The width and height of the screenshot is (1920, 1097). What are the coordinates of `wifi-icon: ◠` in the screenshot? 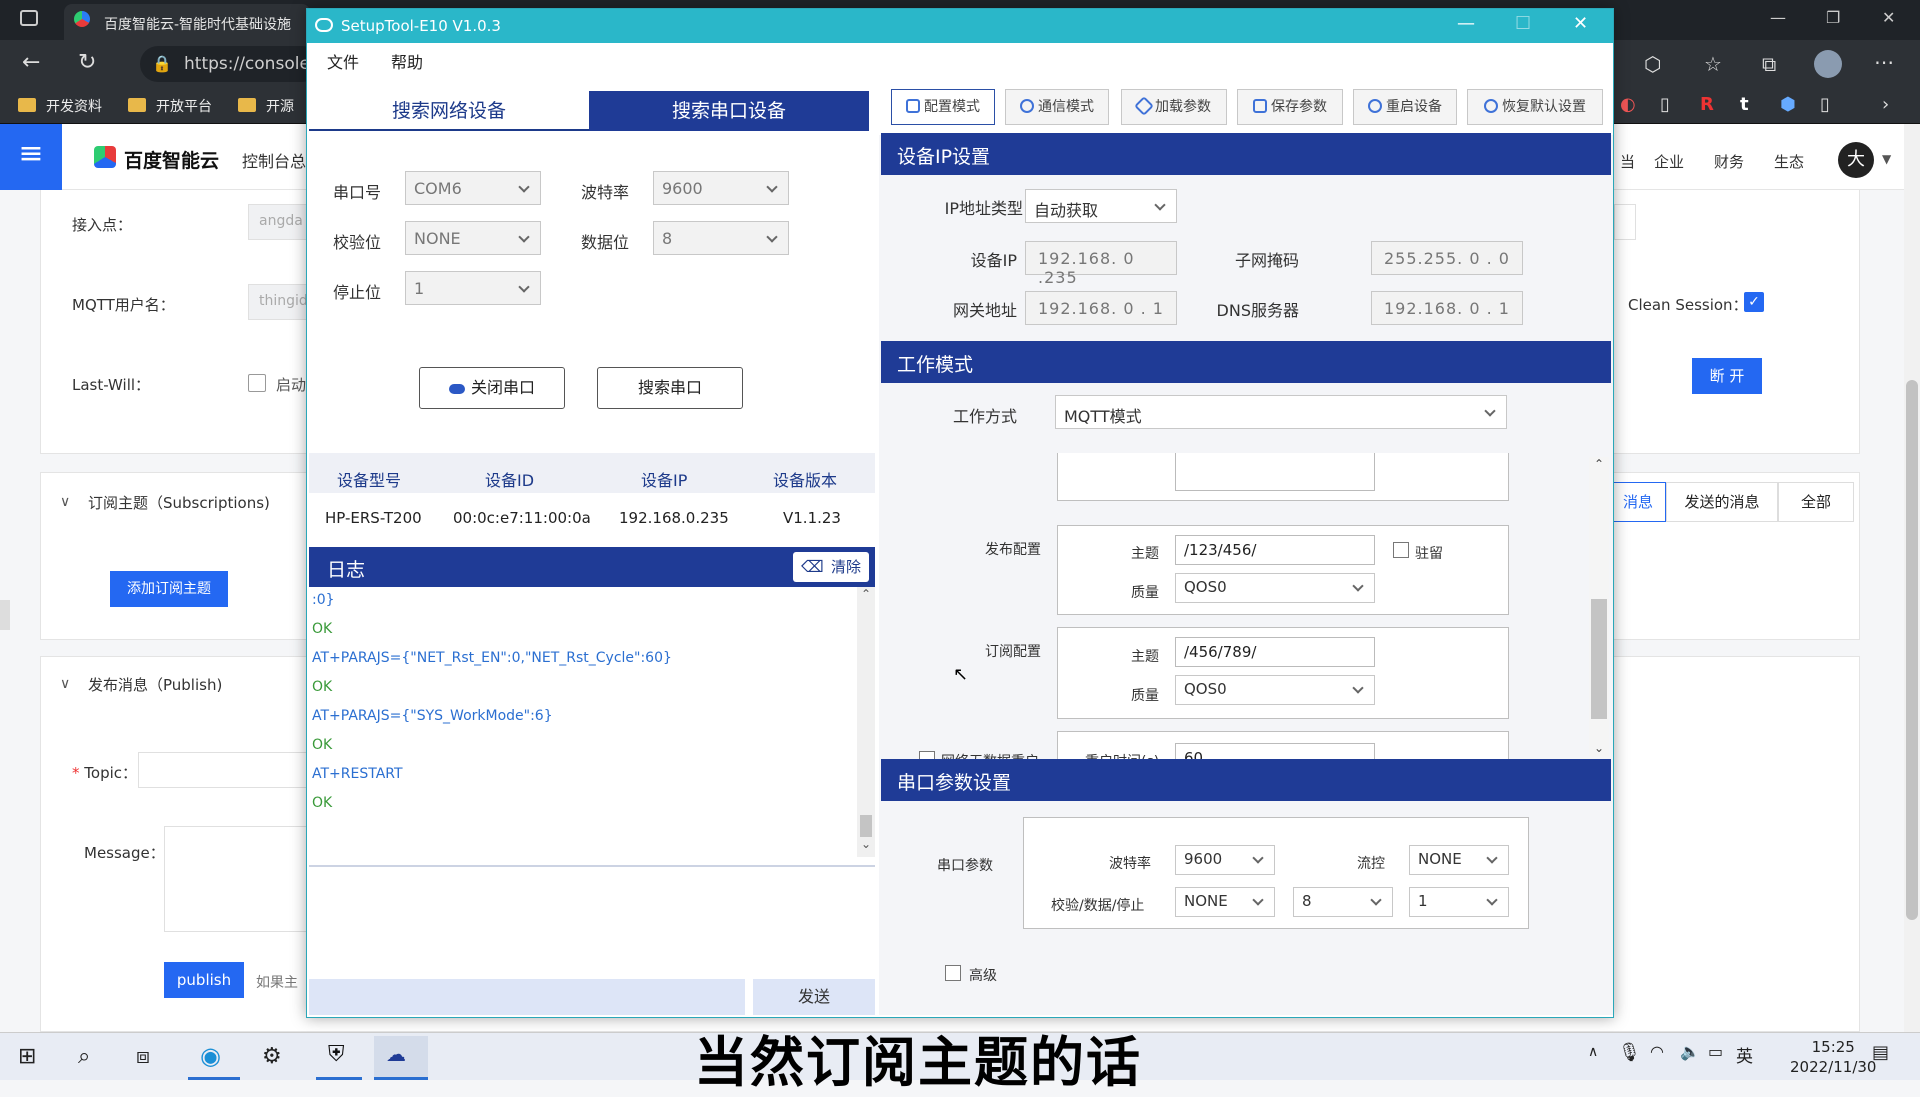 It's located at (1657, 1051).